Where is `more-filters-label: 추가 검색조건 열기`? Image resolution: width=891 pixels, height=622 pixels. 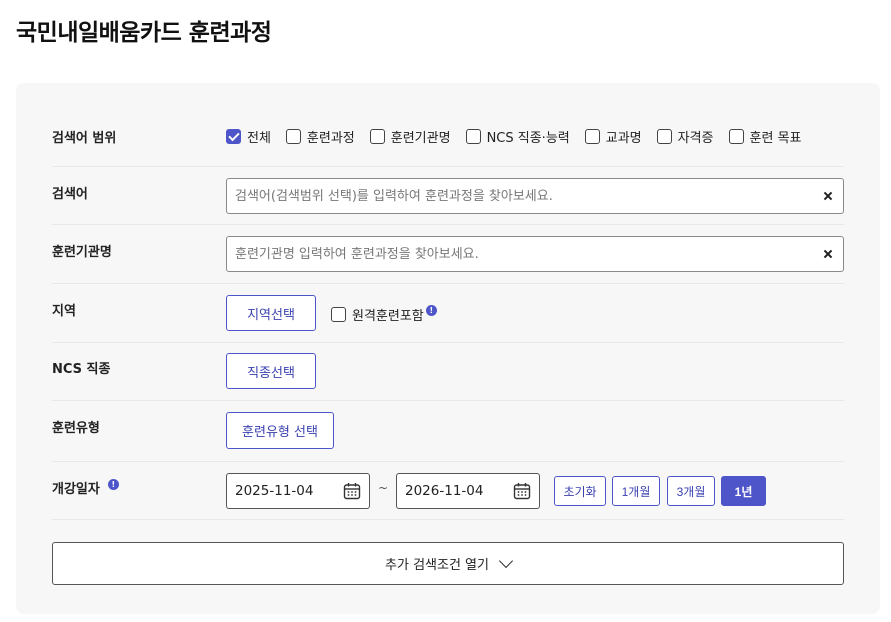
more-filters-label: 추가 검색조건 열기 is located at coordinates (437, 565).